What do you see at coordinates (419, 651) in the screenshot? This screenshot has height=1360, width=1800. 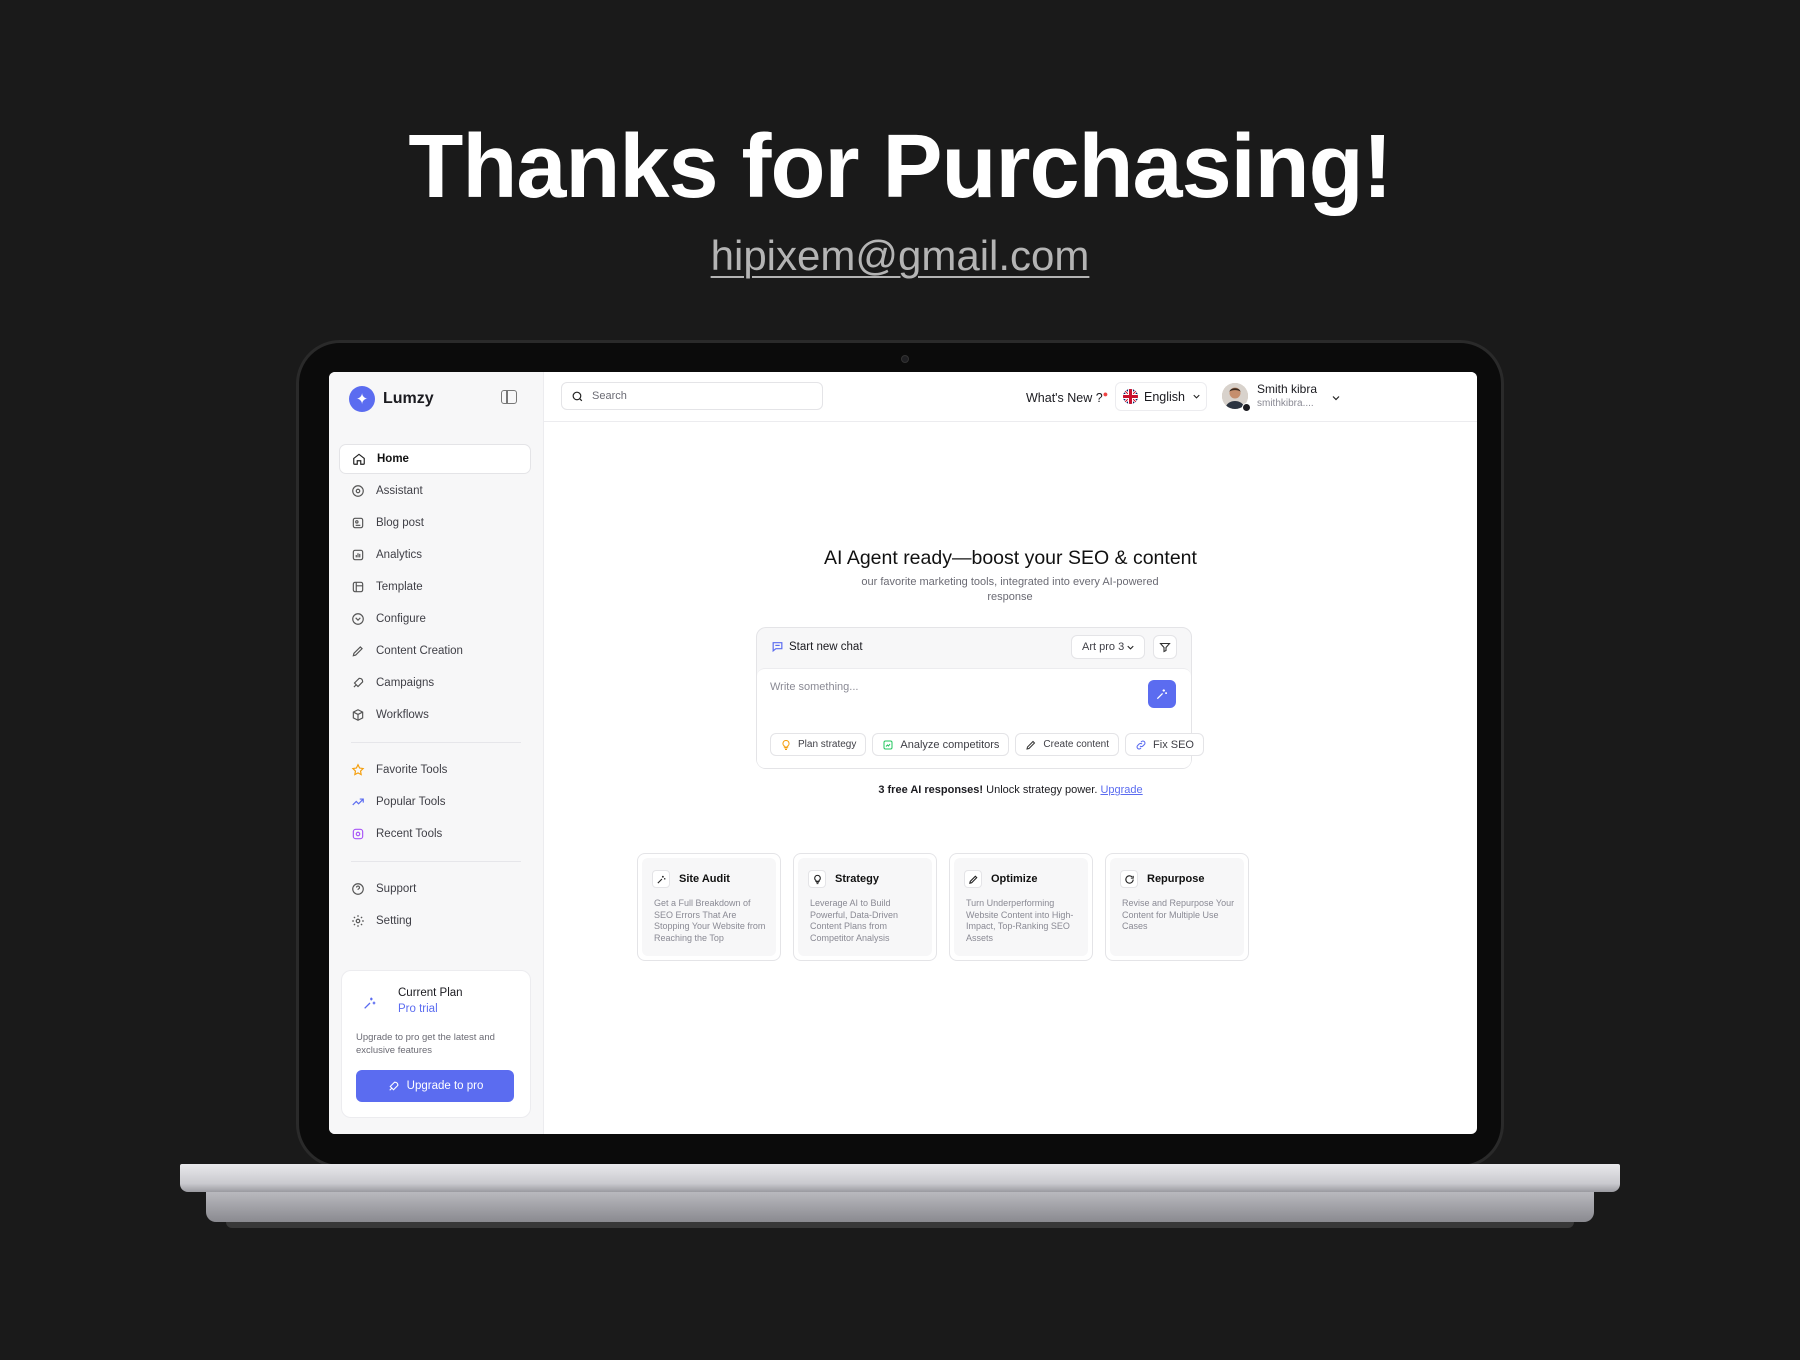 I see `sidebar-item-label: Content Creation` at bounding box center [419, 651].